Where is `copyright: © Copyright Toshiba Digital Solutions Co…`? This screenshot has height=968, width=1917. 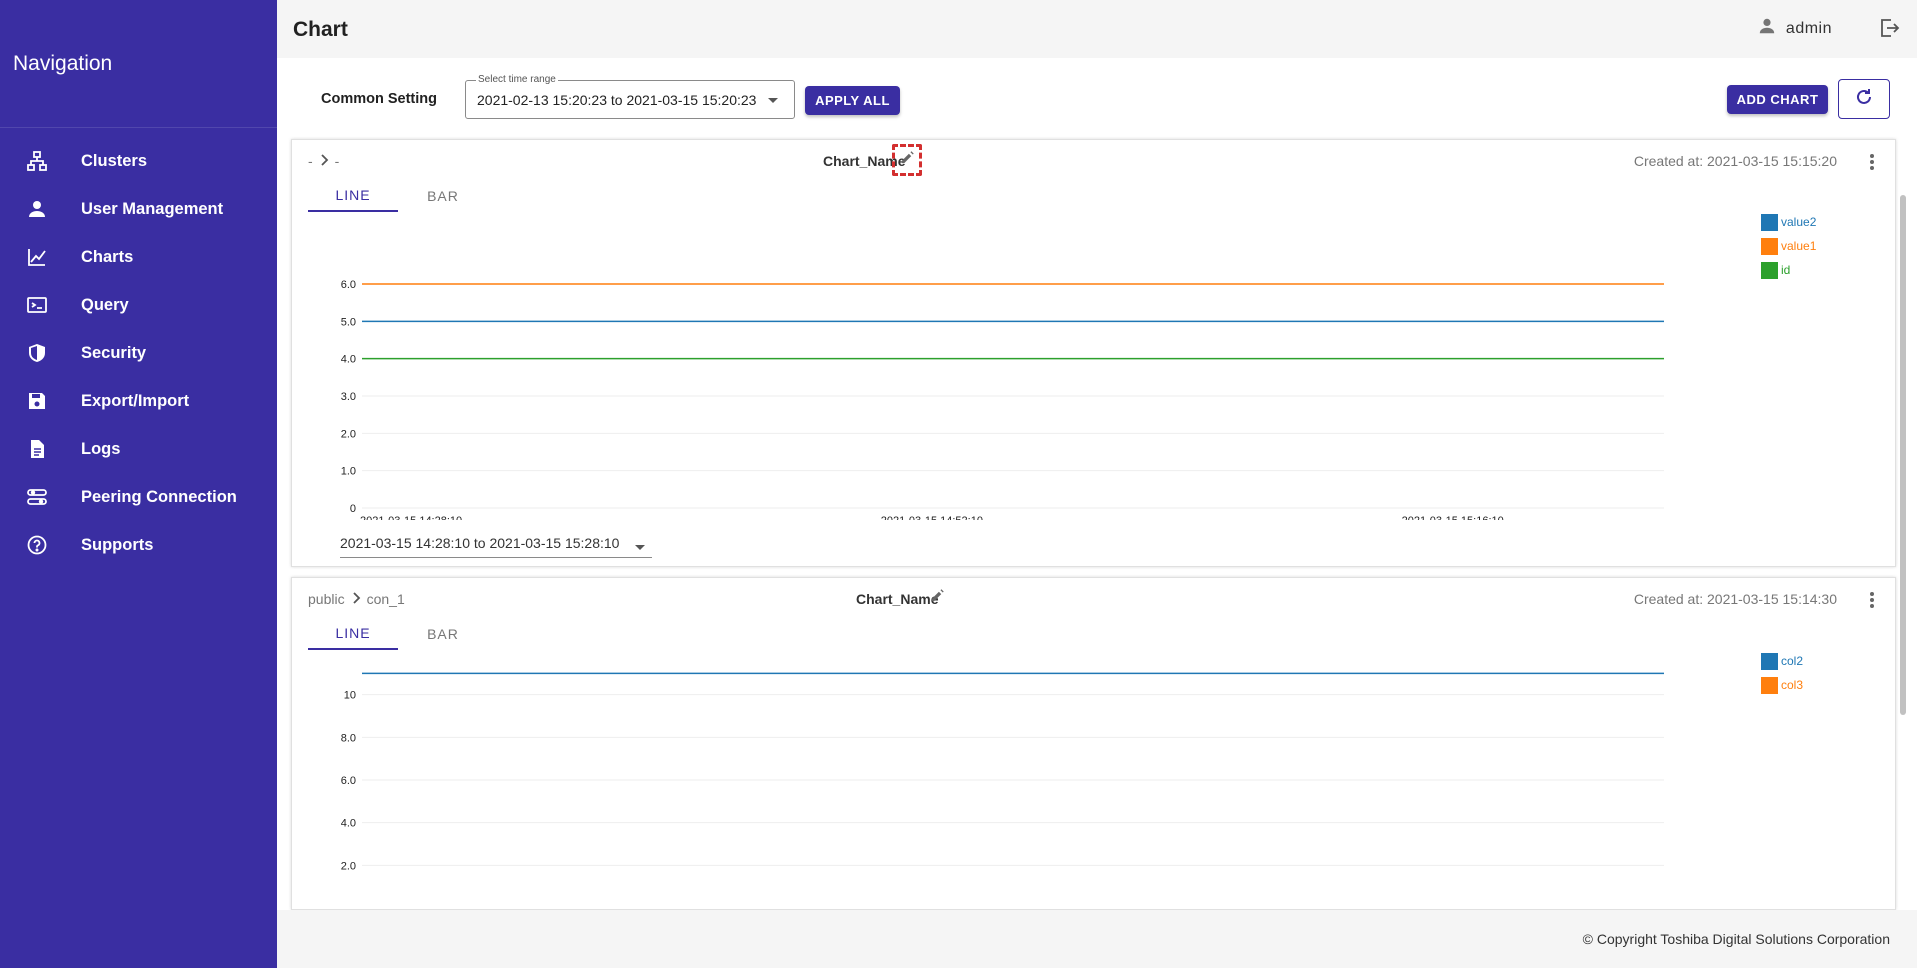
copyright: © Copyright Toshiba Digital Solutions Co… is located at coordinates (1736, 939).